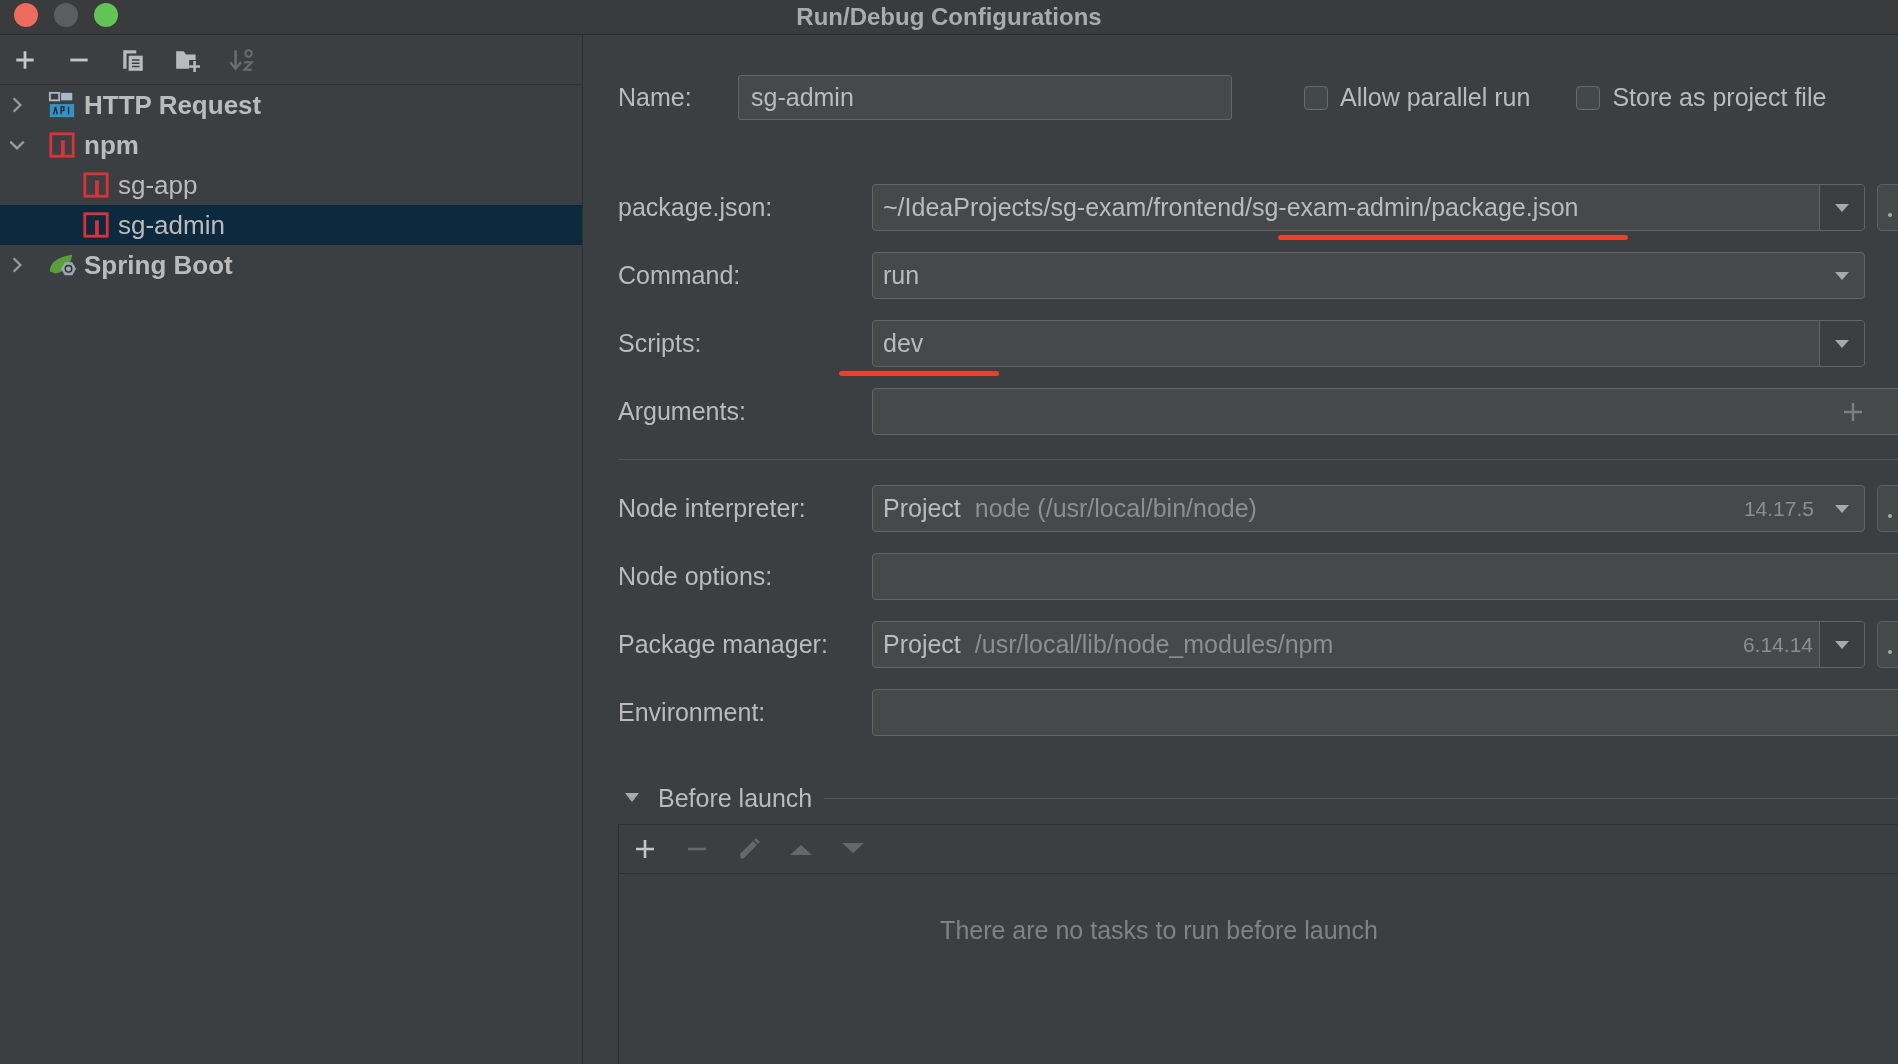 Image resolution: width=1898 pixels, height=1064 pixels. I want to click on triangle-down-icon, so click(632, 798).